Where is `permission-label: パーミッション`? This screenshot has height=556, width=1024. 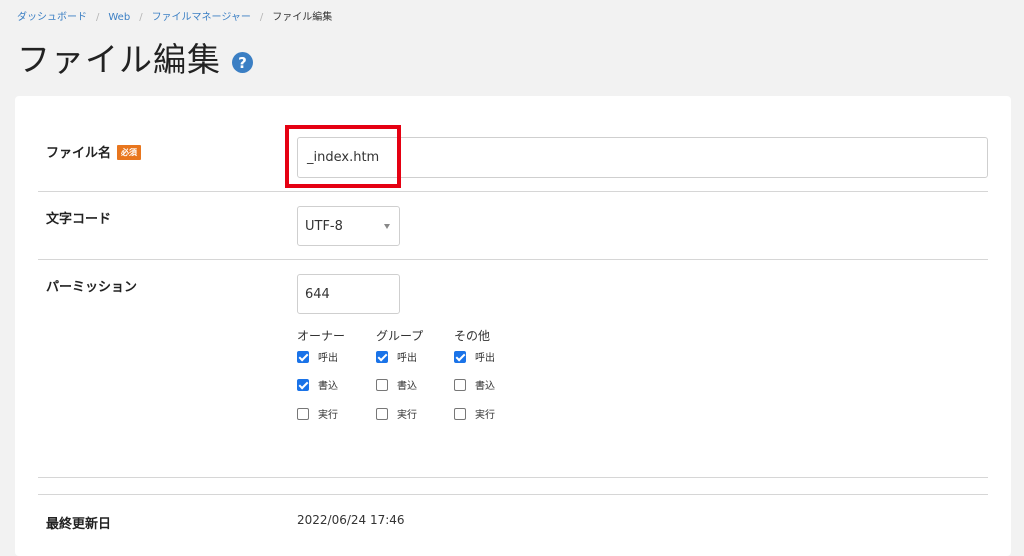 permission-label: パーミッション is located at coordinates (92, 287).